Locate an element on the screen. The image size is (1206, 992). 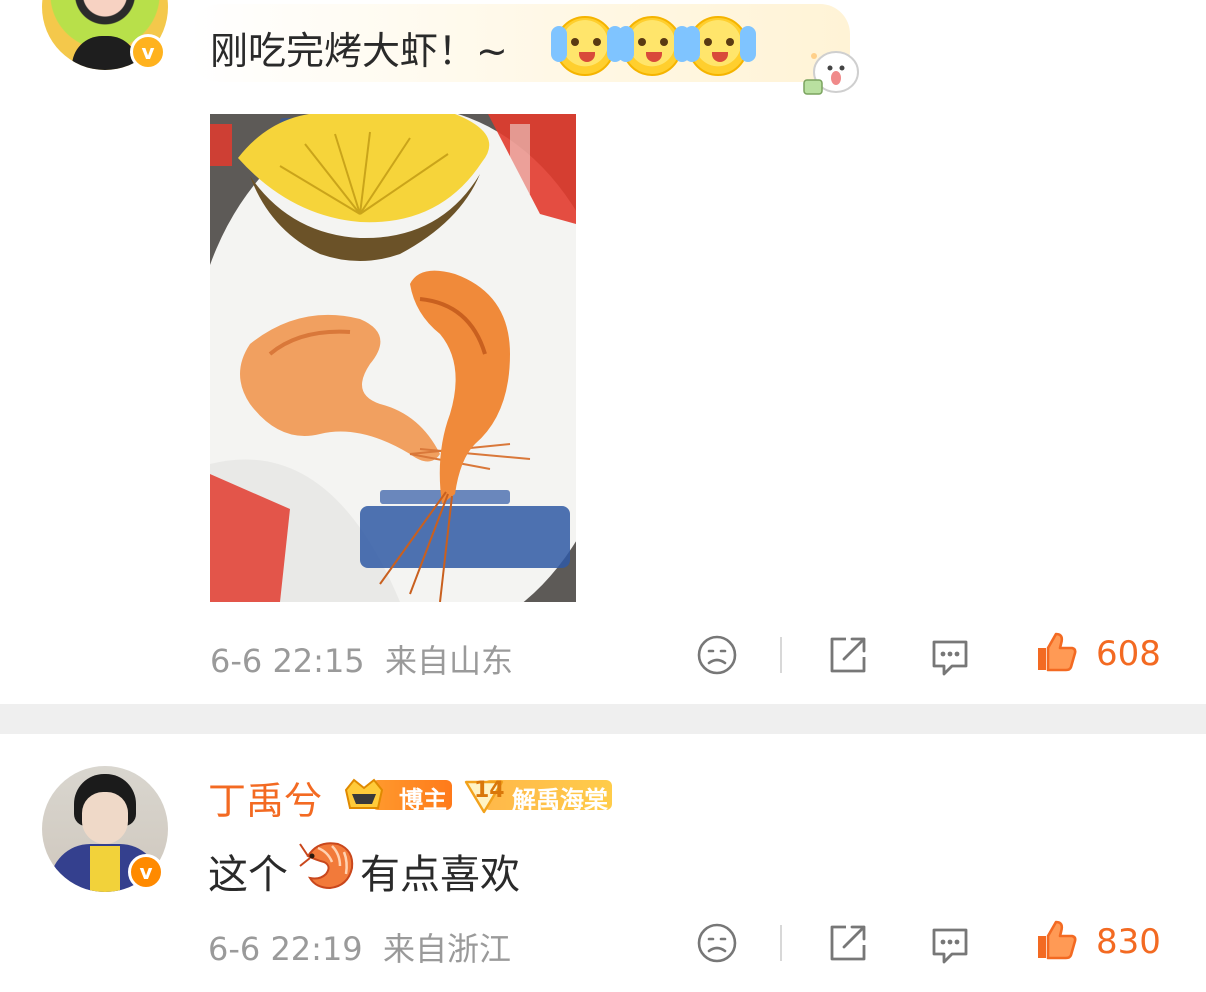
comment-timestamp-location: 6-6 22:15 来自山东 is located at coordinates (361, 659).